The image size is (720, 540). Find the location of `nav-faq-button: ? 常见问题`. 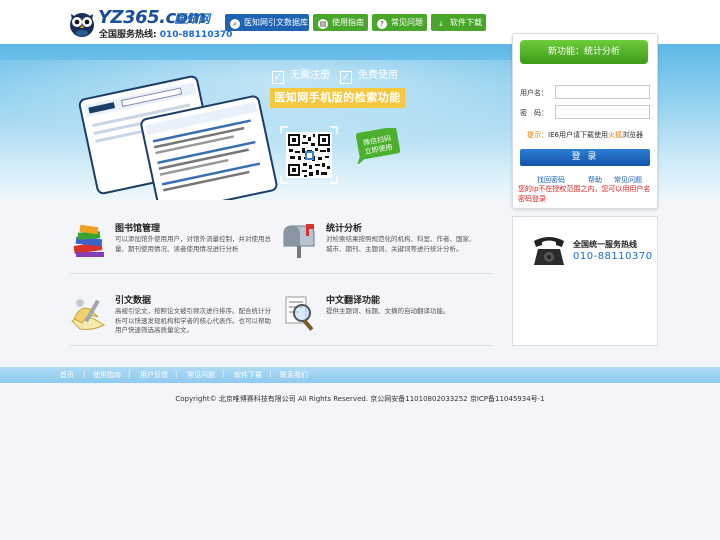

nav-faq-button: ? 常见问题 is located at coordinates (399, 22).